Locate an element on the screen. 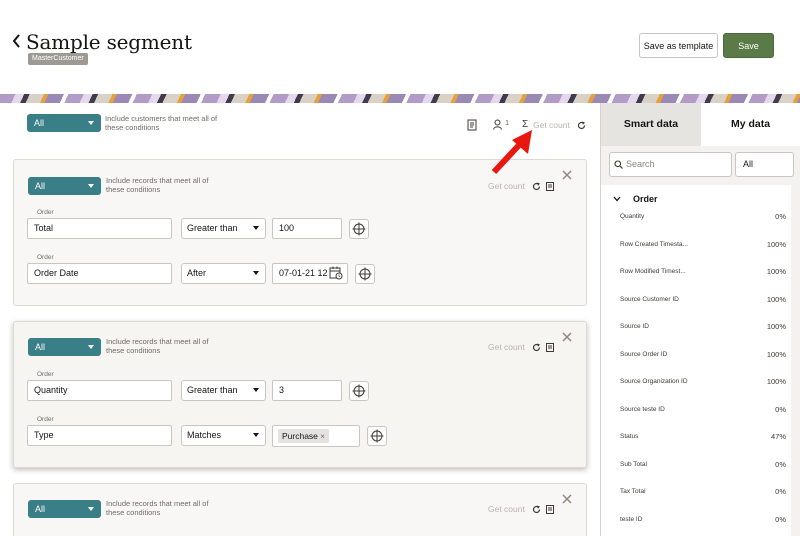 This screenshot has width=800, height=536. attribute-field: Total is located at coordinates (99, 228).